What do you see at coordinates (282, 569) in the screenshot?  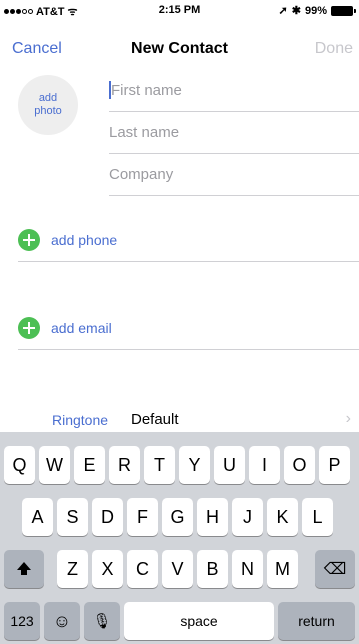 I see `key-m: M` at bounding box center [282, 569].